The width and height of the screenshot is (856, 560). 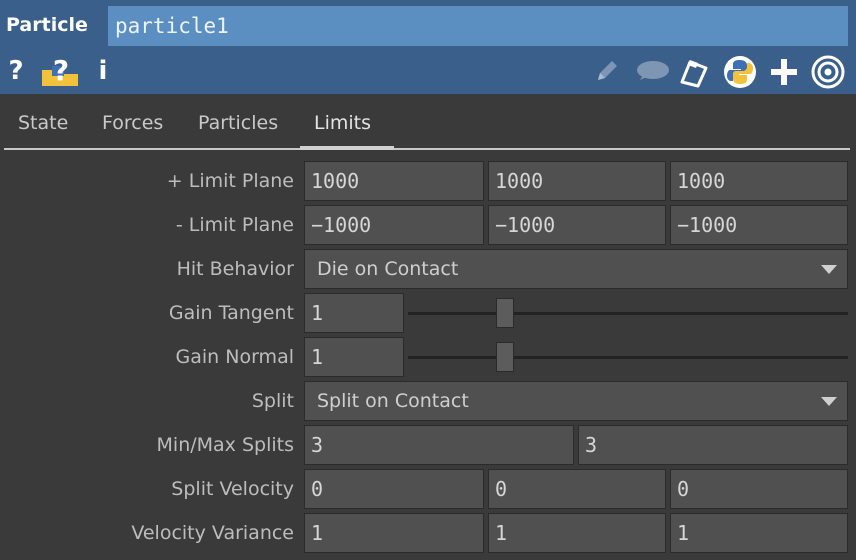 What do you see at coordinates (394, 533) in the screenshot?
I see `velocity-variance-x-field: 1` at bounding box center [394, 533].